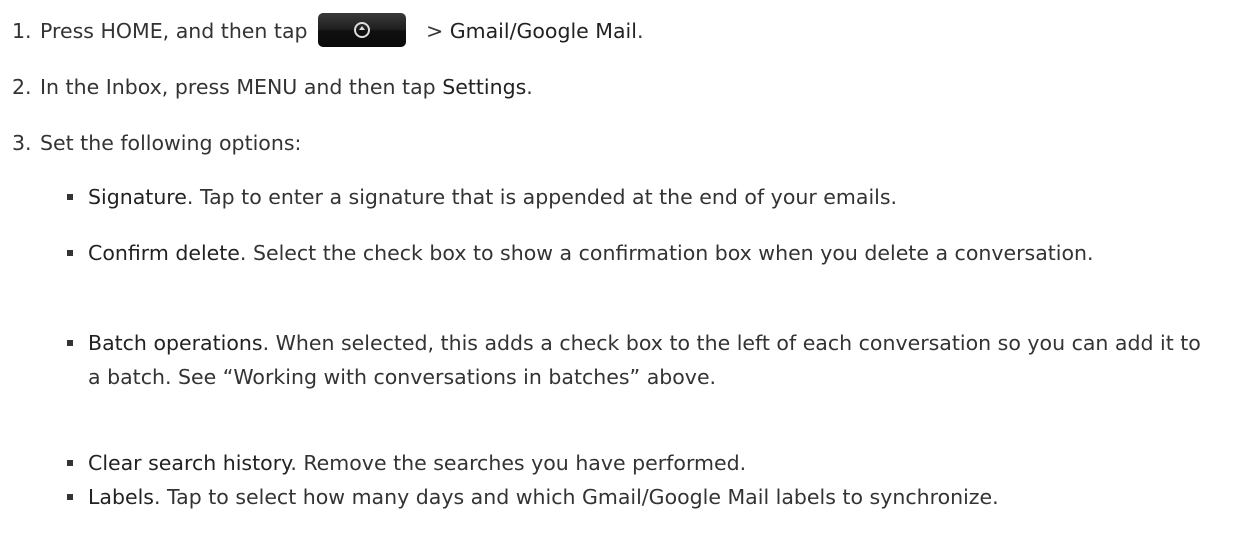 The height and width of the screenshot is (550, 1240). Describe the element at coordinates (22, 143) in the screenshot. I see `step-number: 3.` at that location.